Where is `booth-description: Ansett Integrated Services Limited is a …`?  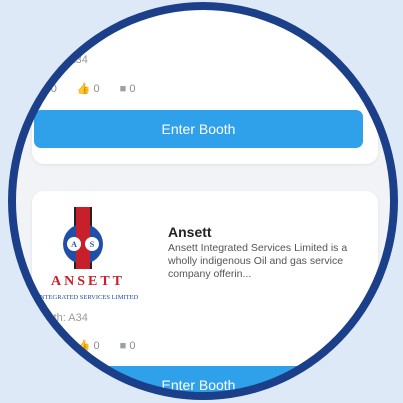
booth-description: Ansett Integrated Services Limited is a … is located at coordinates (258, 261).